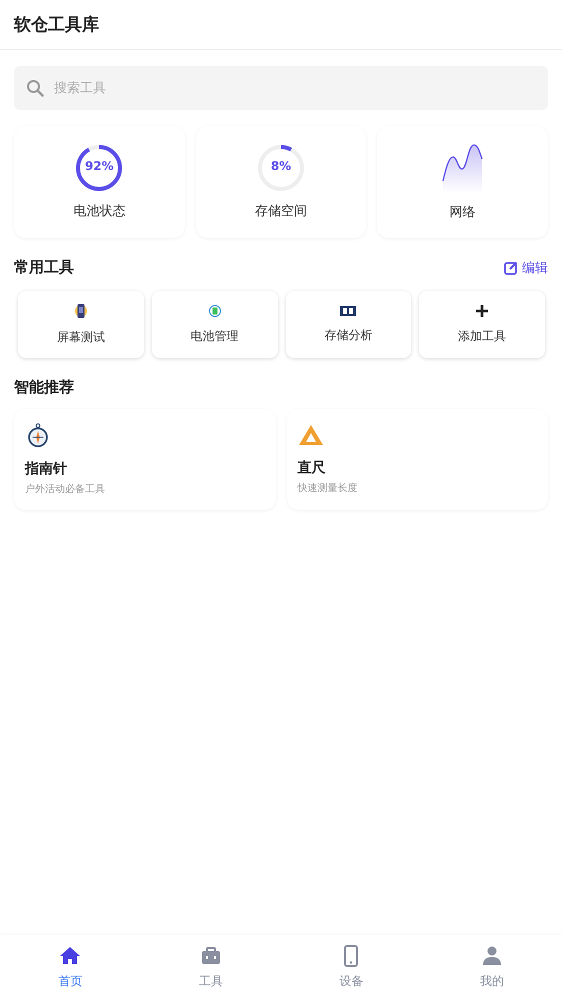 This screenshot has width=562, height=999. What do you see at coordinates (70, 967) in the screenshot?
I see `nav-tab: 首页` at bounding box center [70, 967].